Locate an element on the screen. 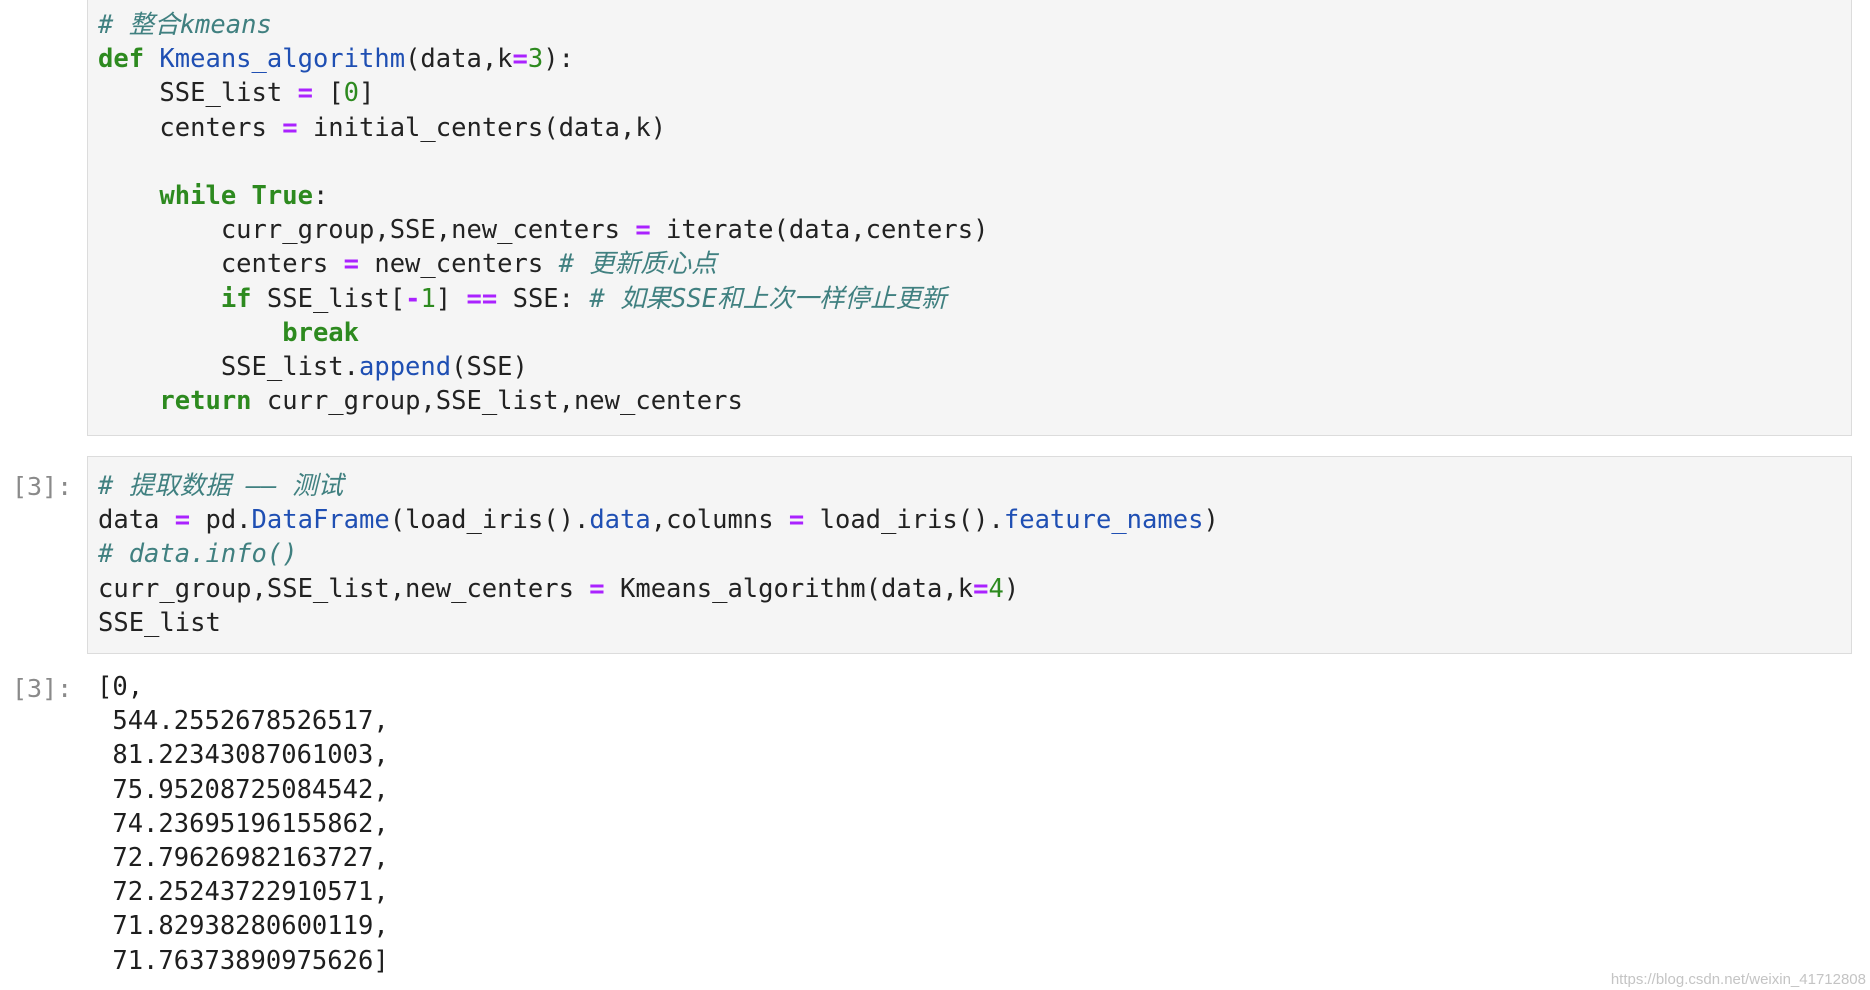 This screenshot has width=1870, height=990. output-line: 71.82938280600119, is located at coordinates (243, 926).